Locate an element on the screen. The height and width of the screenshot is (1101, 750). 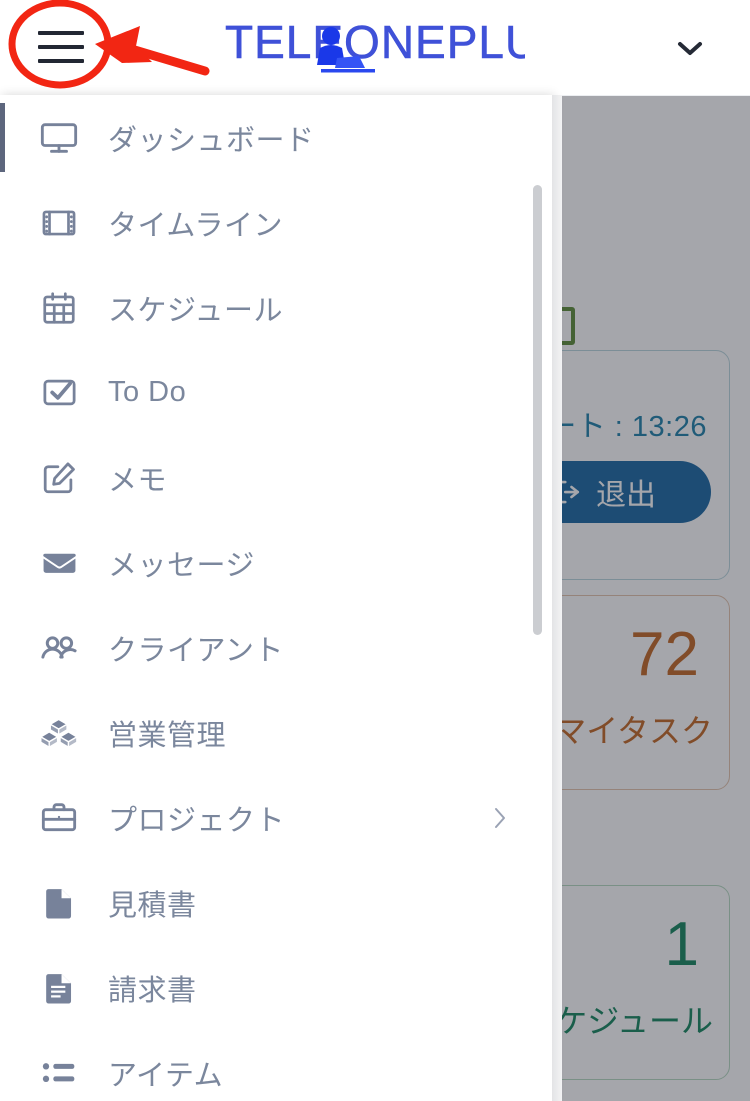
drawer-item-5: メモ is located at coordinates (276, 477).